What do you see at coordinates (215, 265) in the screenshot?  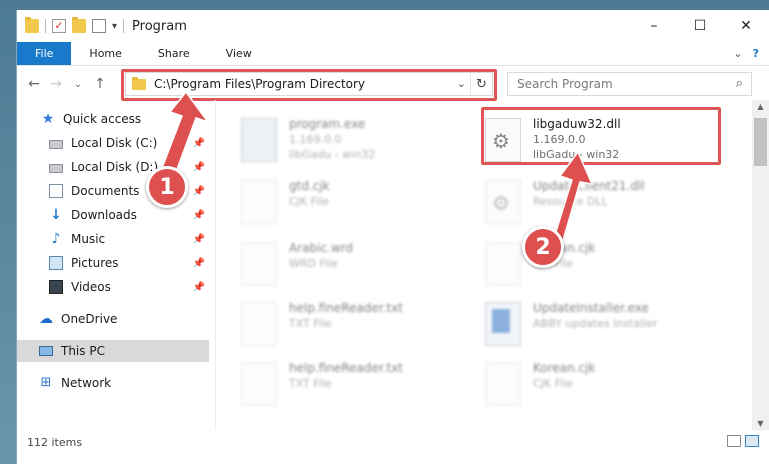 I see `pane-divider` at bounding box center [215, 265].